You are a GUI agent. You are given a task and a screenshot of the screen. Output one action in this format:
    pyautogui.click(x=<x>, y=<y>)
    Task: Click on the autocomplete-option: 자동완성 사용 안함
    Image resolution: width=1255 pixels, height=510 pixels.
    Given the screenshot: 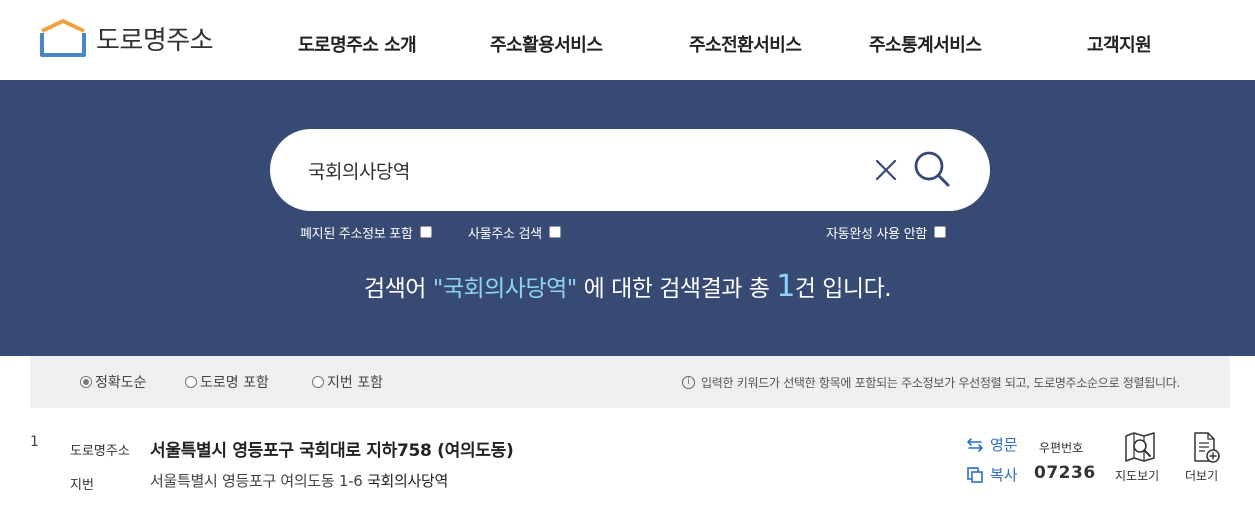 What is the action you would take?
    pyautogui.click(x=886, y=232)
    